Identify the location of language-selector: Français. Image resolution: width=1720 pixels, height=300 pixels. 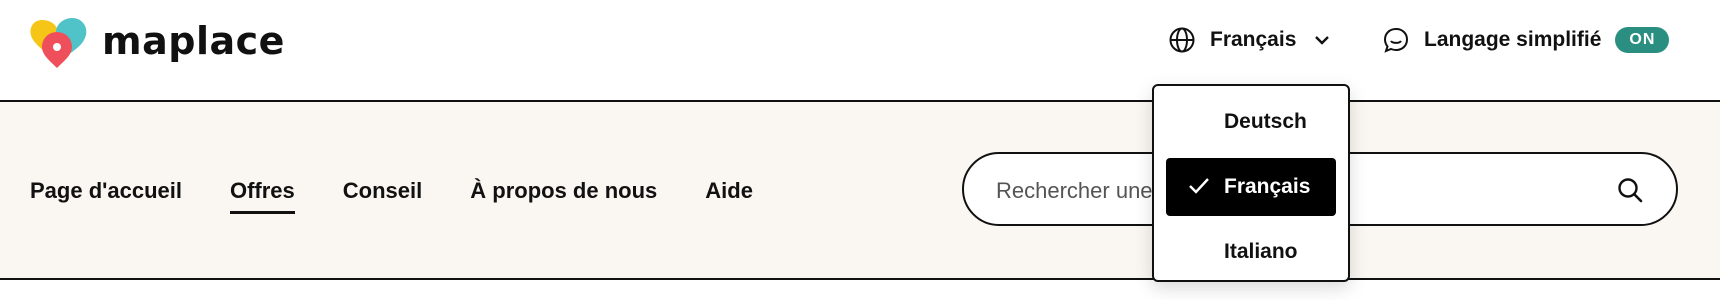
(1249, 40).